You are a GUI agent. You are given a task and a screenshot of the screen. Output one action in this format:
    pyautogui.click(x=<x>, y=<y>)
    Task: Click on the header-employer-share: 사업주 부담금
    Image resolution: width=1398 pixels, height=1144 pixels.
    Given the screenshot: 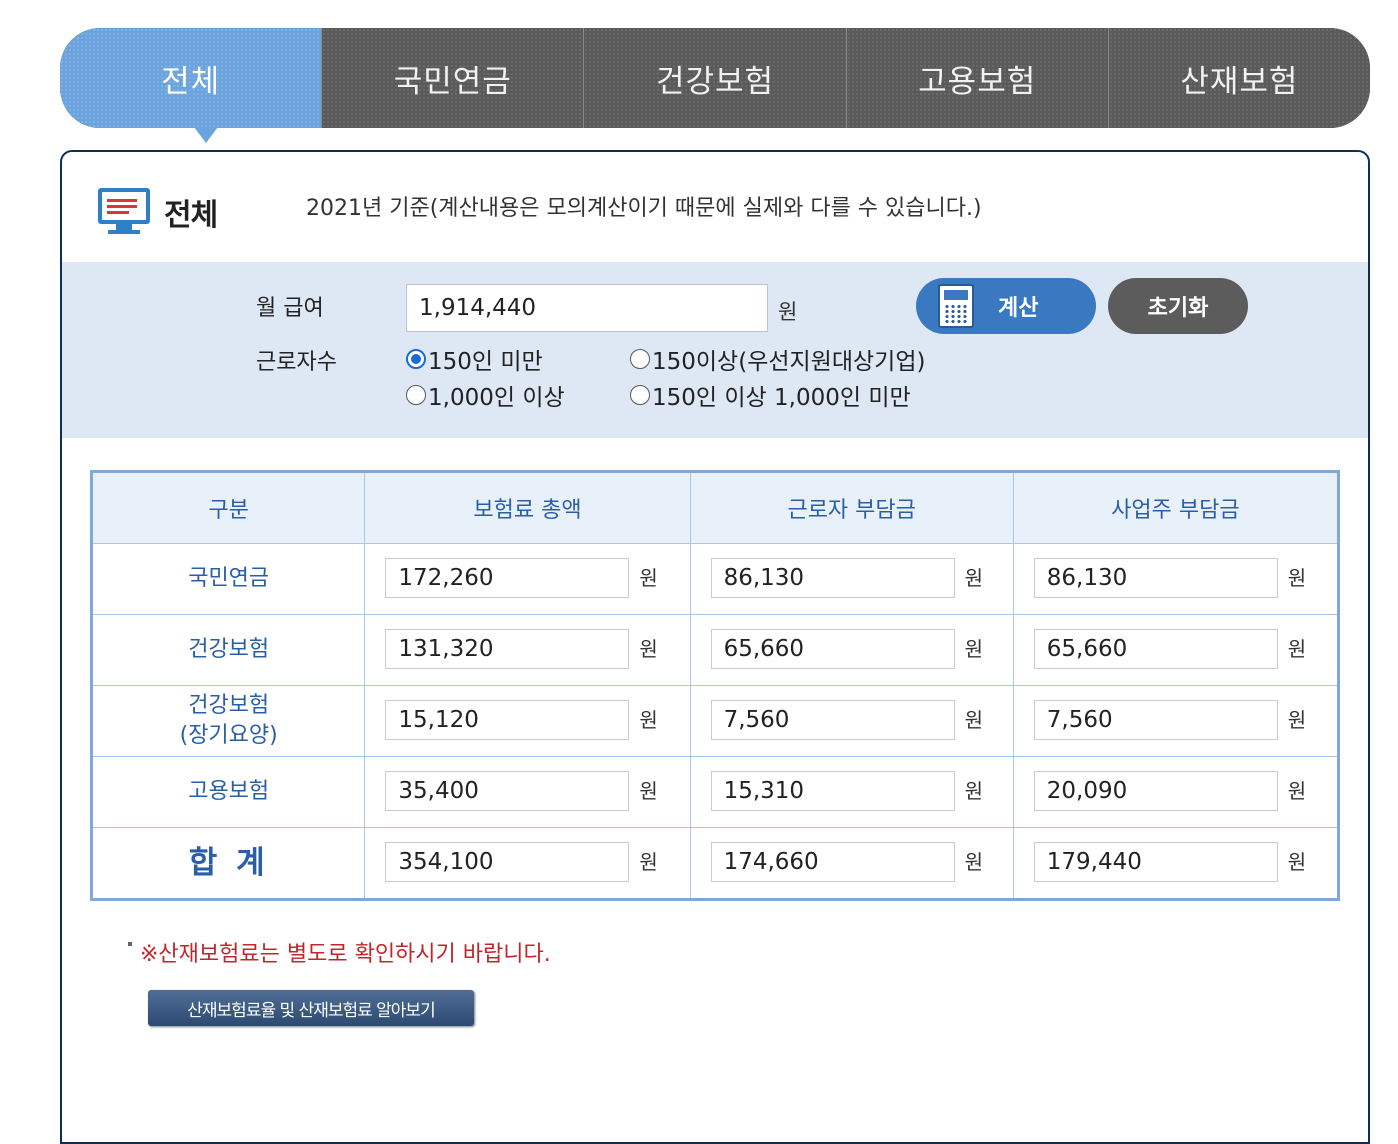 What is the action you would take?
    pyautogui.click(x=1176, y=507)
    